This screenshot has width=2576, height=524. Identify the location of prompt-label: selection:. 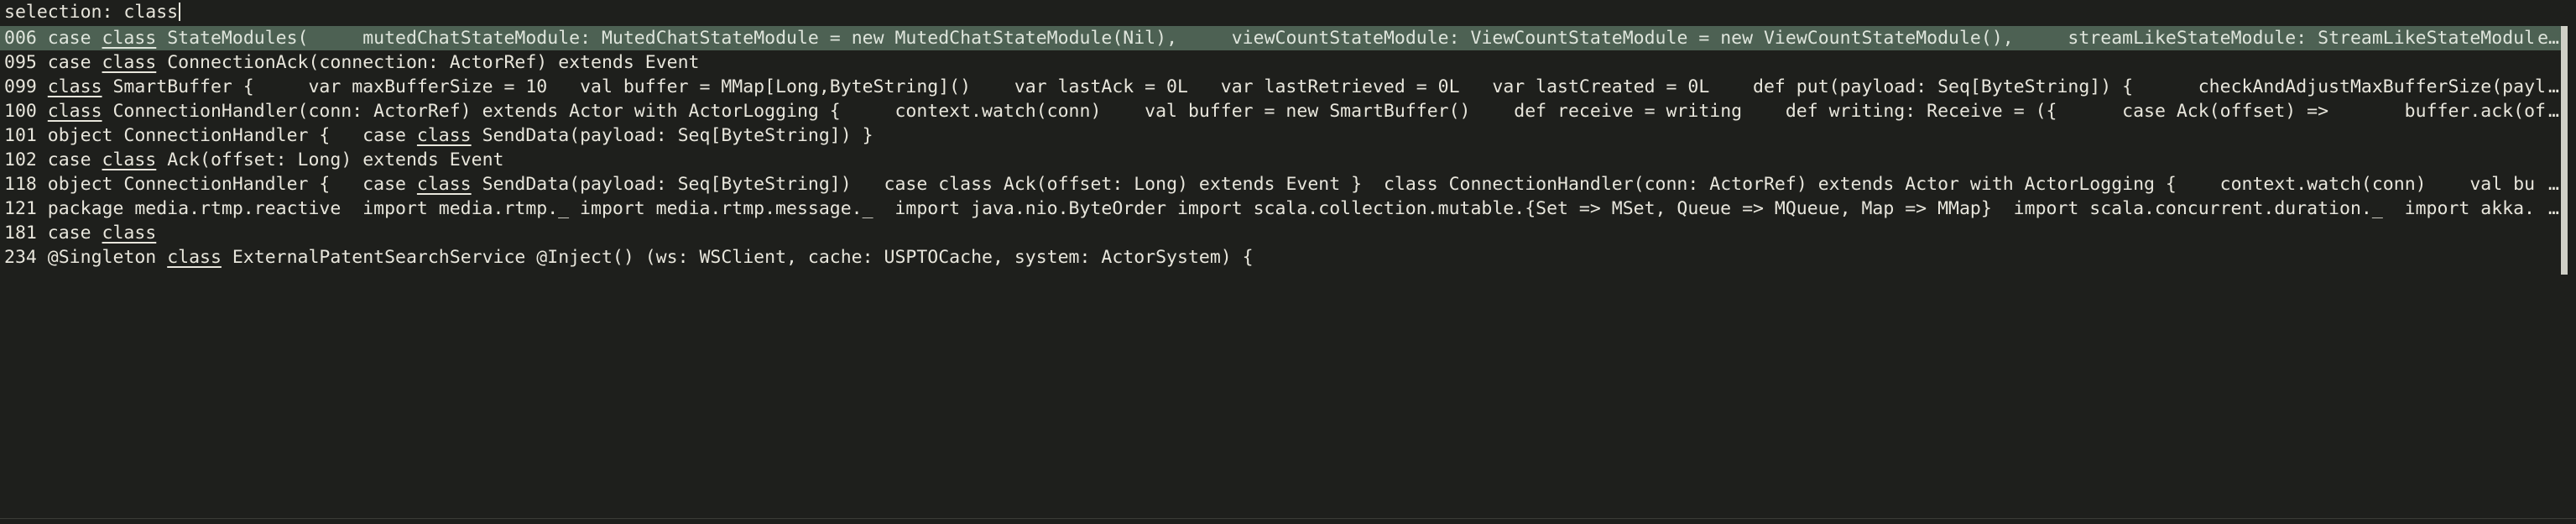
(59, 12).